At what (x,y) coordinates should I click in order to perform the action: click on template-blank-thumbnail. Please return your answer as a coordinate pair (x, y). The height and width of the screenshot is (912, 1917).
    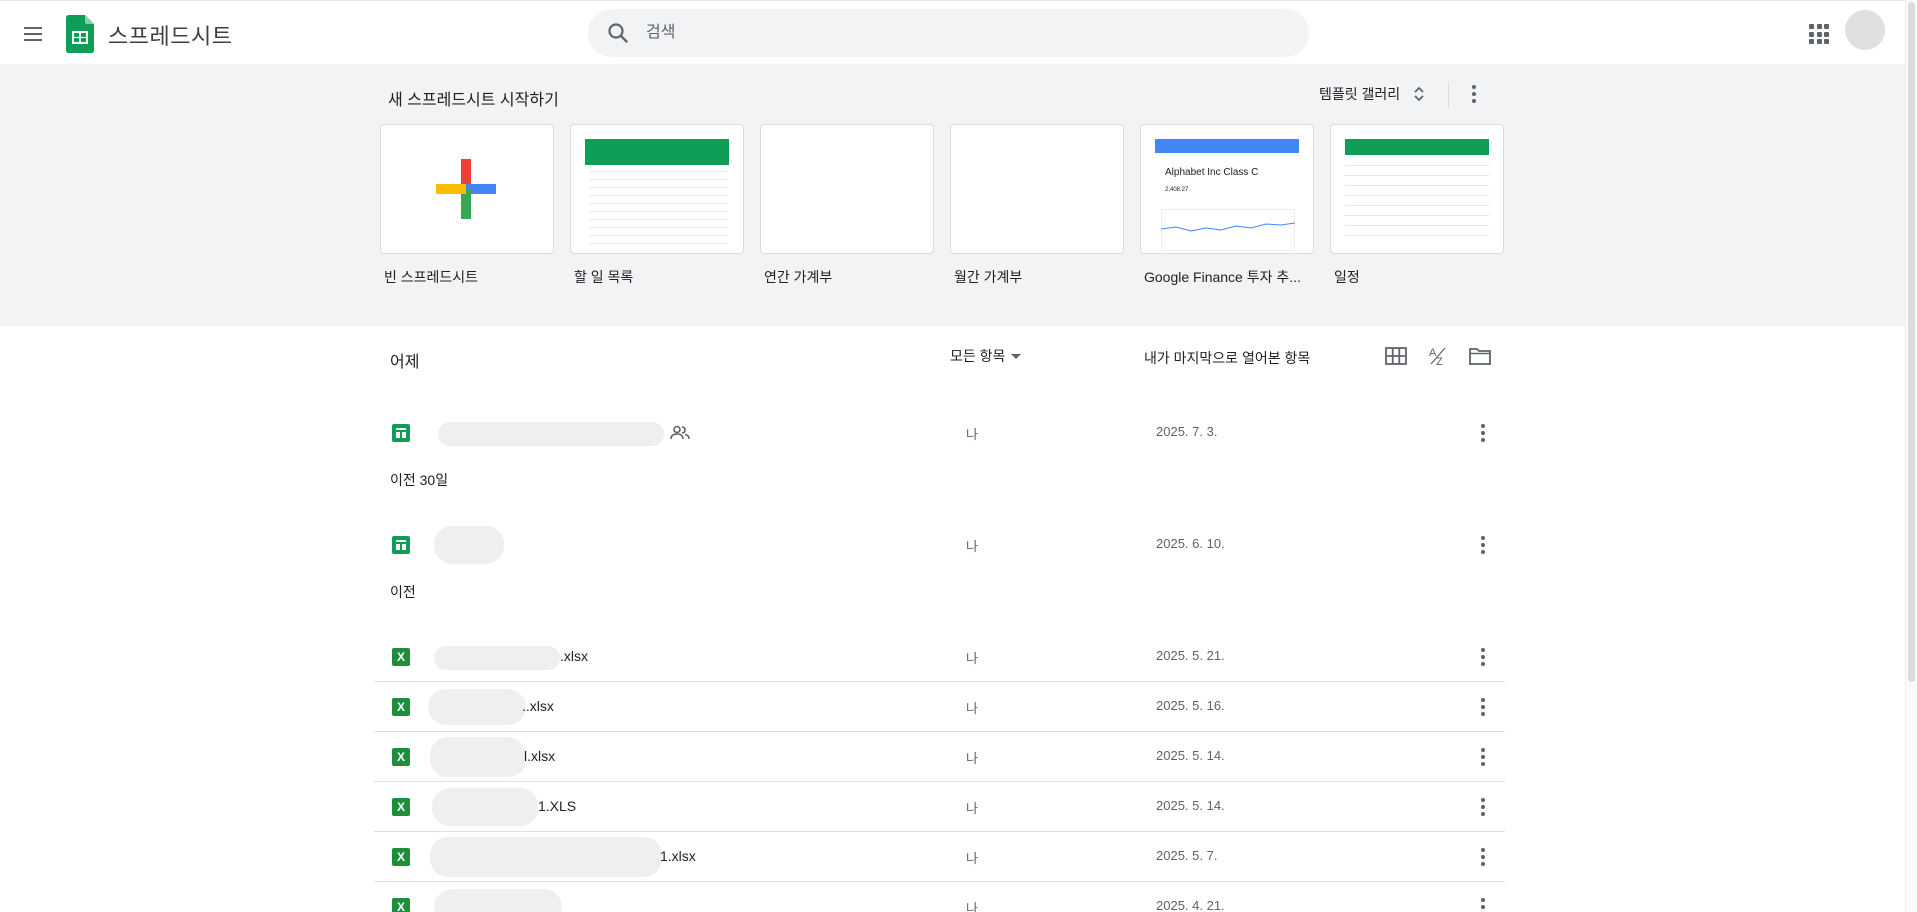
    Looking at the image, I should click on (467, 189).